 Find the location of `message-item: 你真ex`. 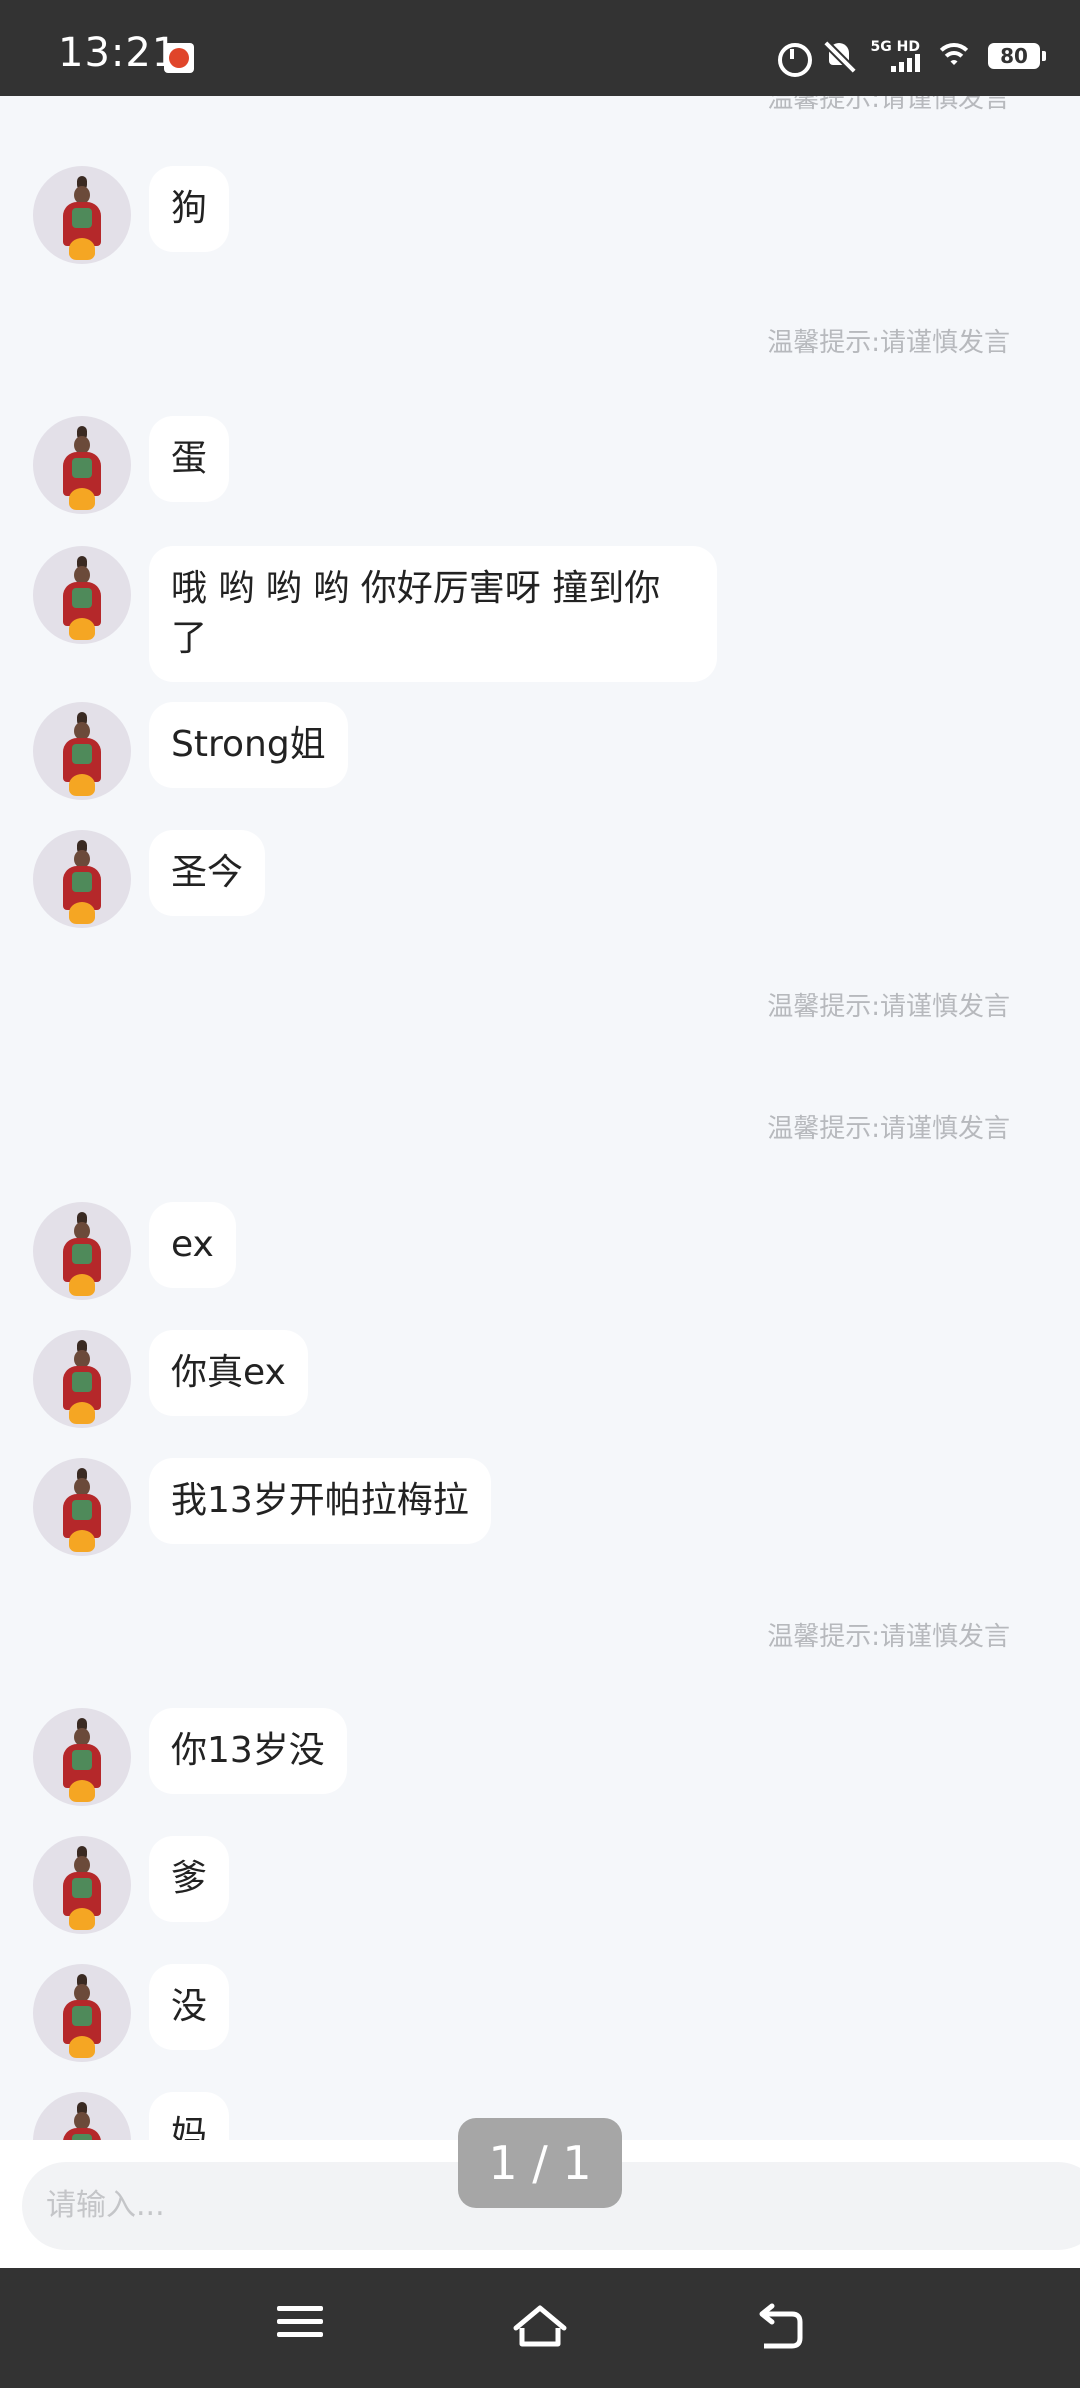

message-item: 你真ex is located at coordinates (170, 1379).